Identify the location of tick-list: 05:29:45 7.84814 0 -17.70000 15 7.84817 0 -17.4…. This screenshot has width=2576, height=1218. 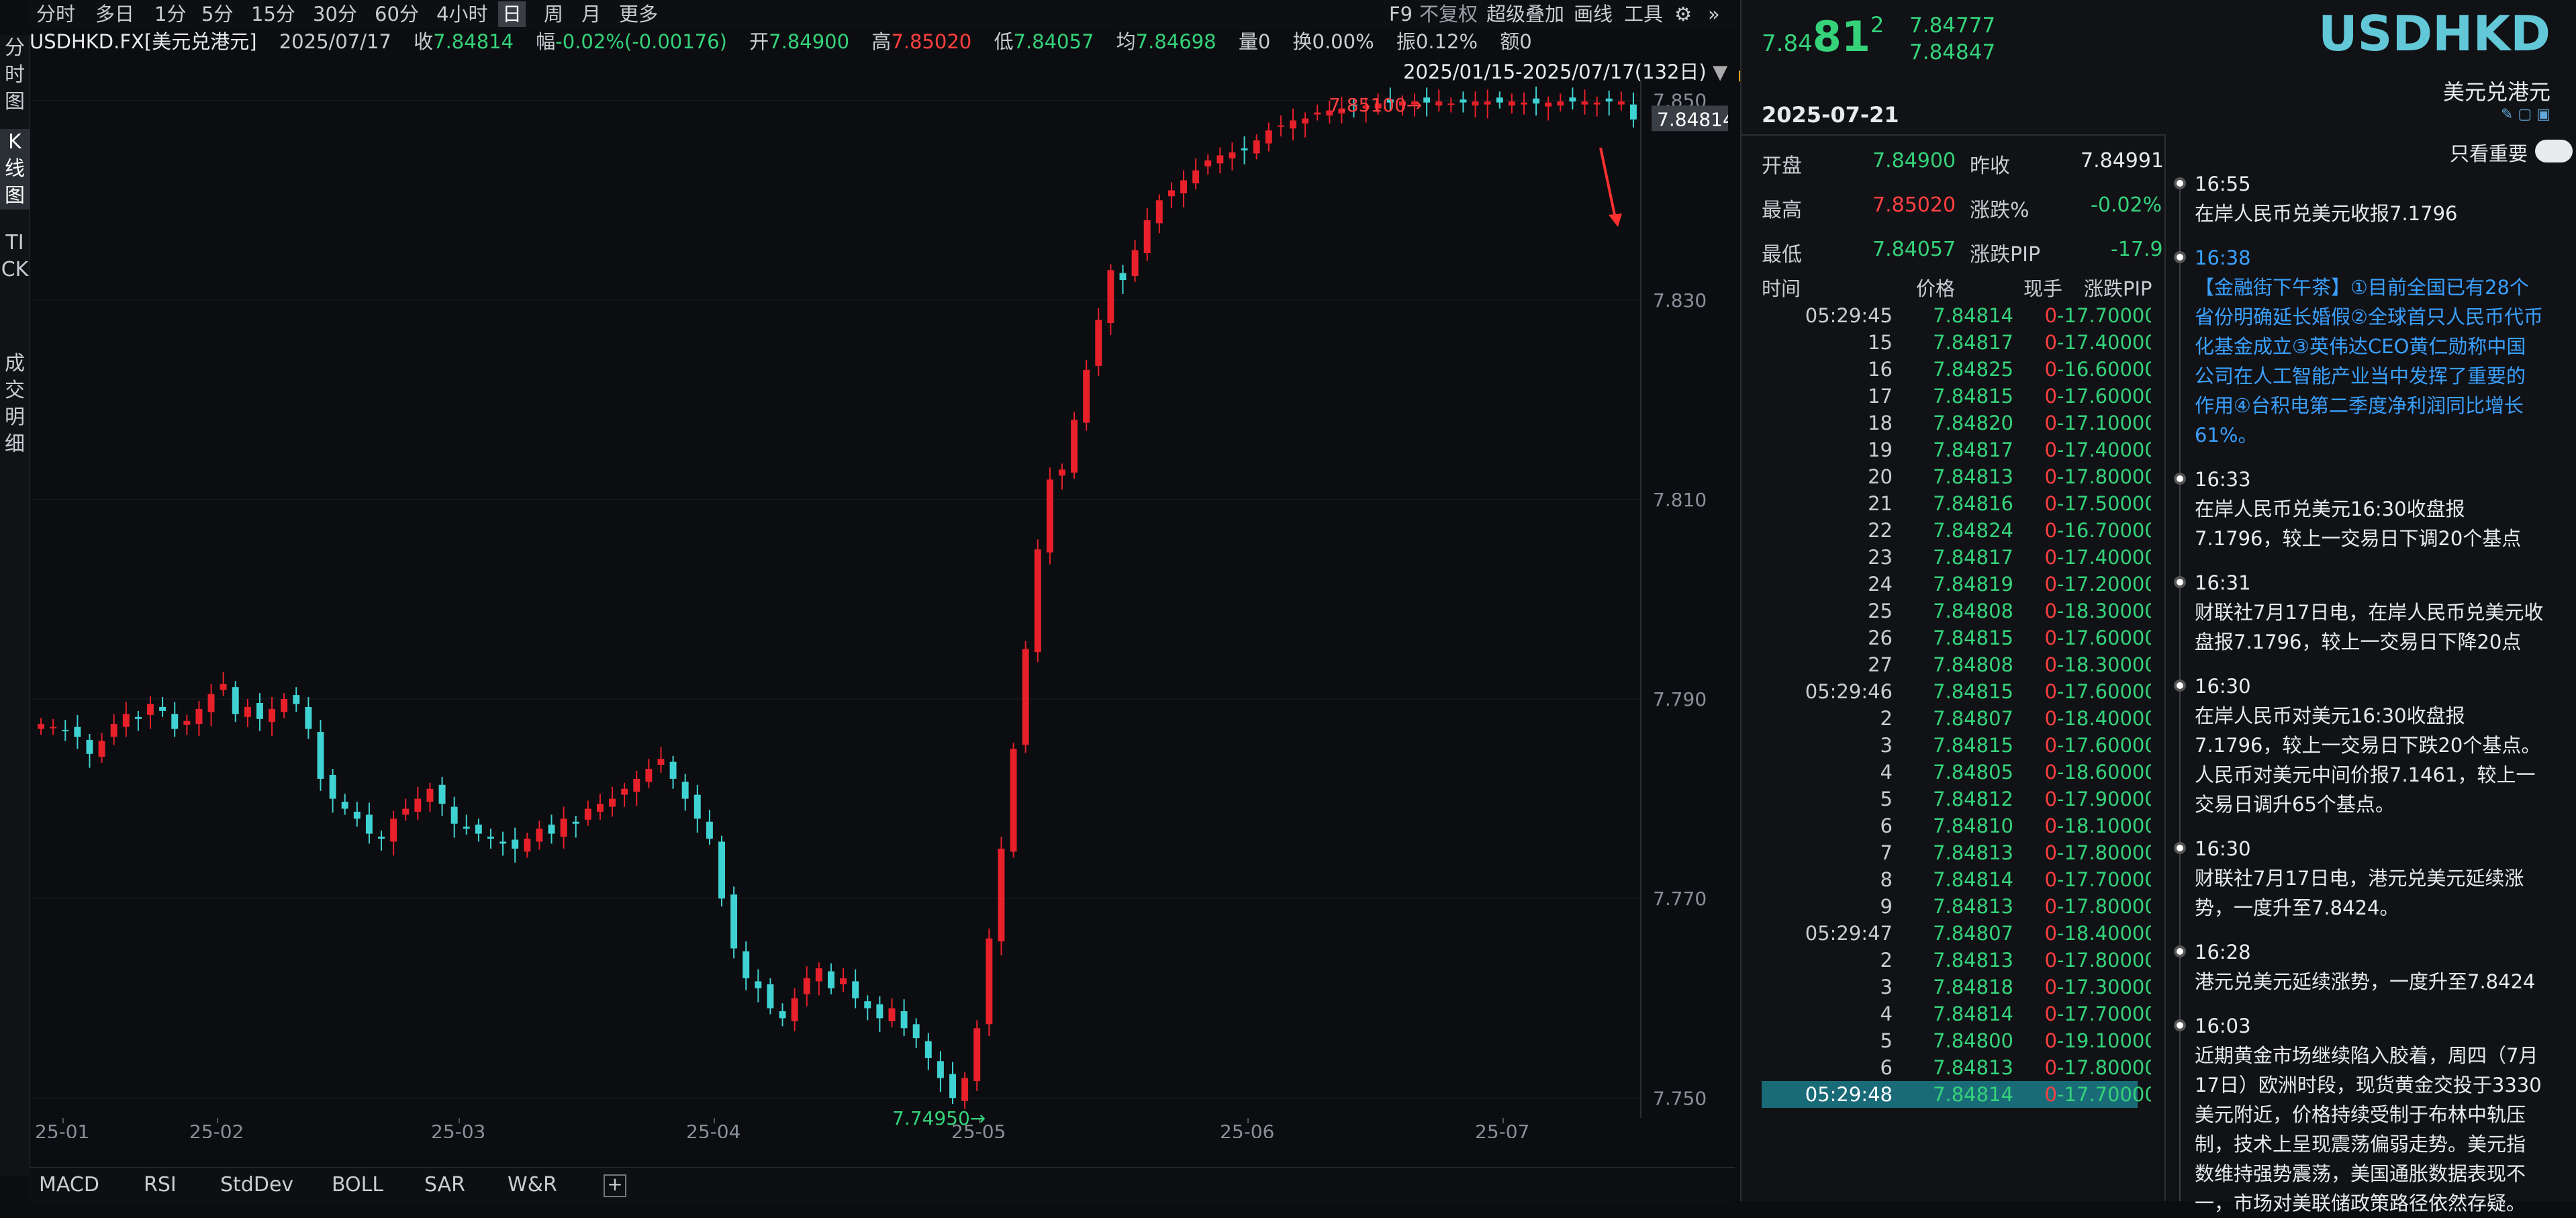
(1963, 705).